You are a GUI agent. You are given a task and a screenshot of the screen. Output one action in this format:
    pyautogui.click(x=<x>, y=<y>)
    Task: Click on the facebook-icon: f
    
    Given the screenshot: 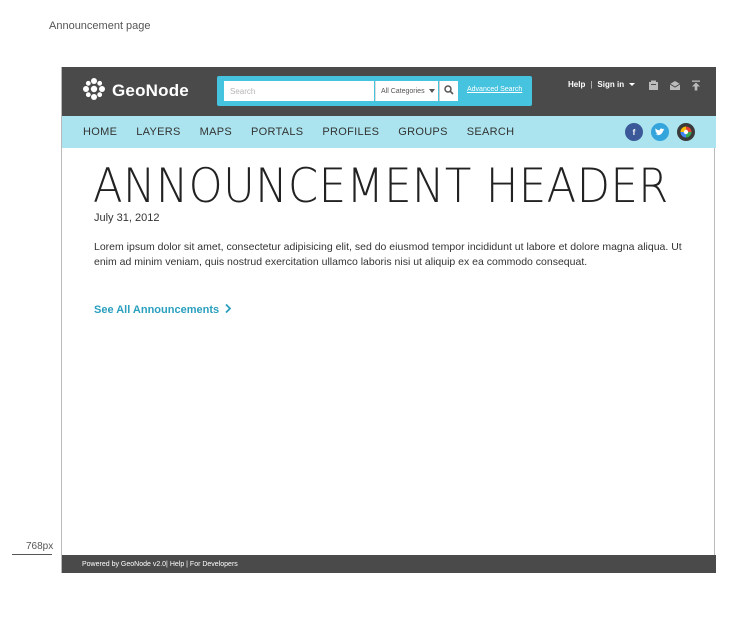 What is the action you would take?
    pyautogui.click(x=634, y=132)
    